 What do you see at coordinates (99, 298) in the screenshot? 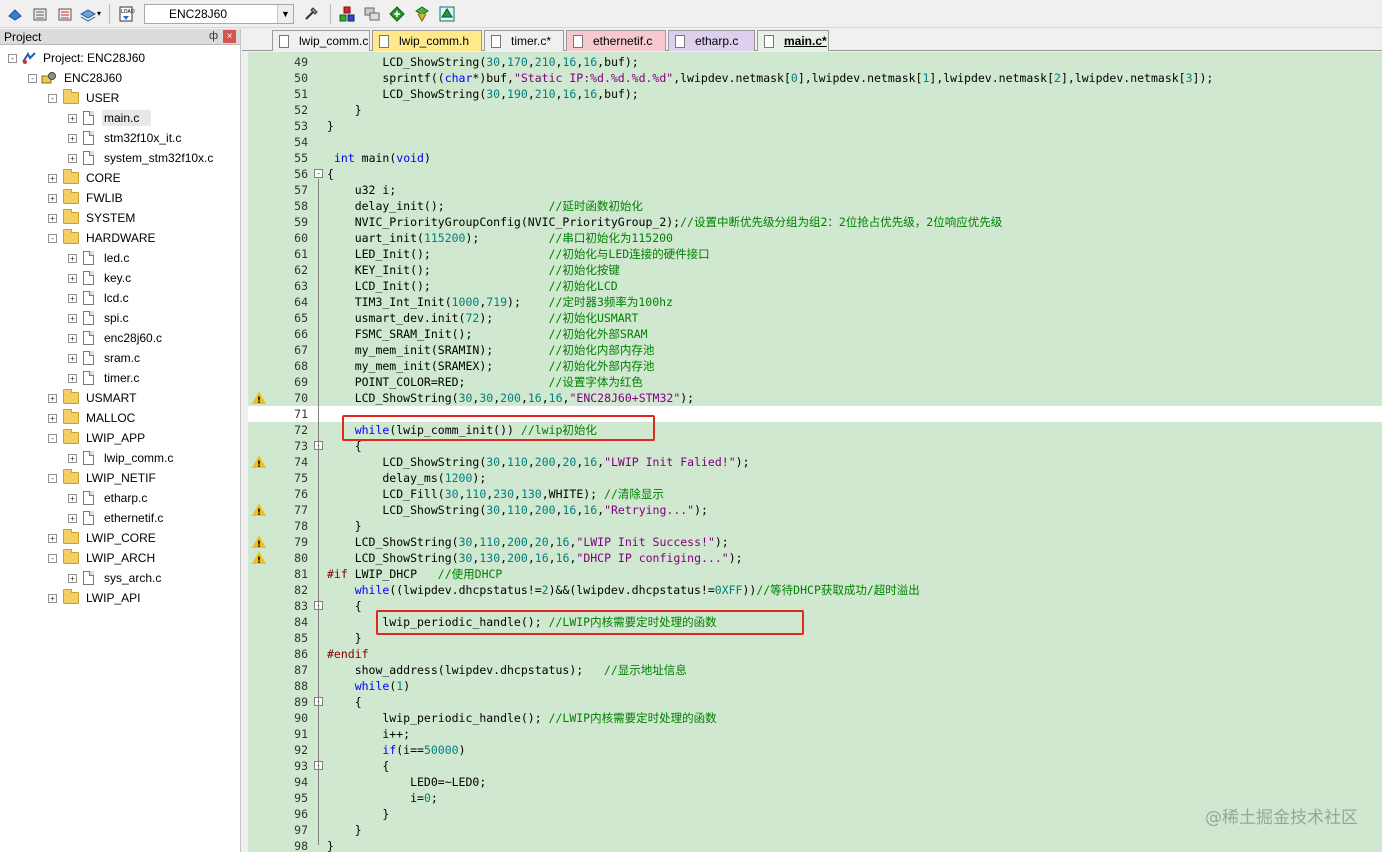
I see `tree-item-lcd-c: + lcd.c` at bounding box center [99, 298].